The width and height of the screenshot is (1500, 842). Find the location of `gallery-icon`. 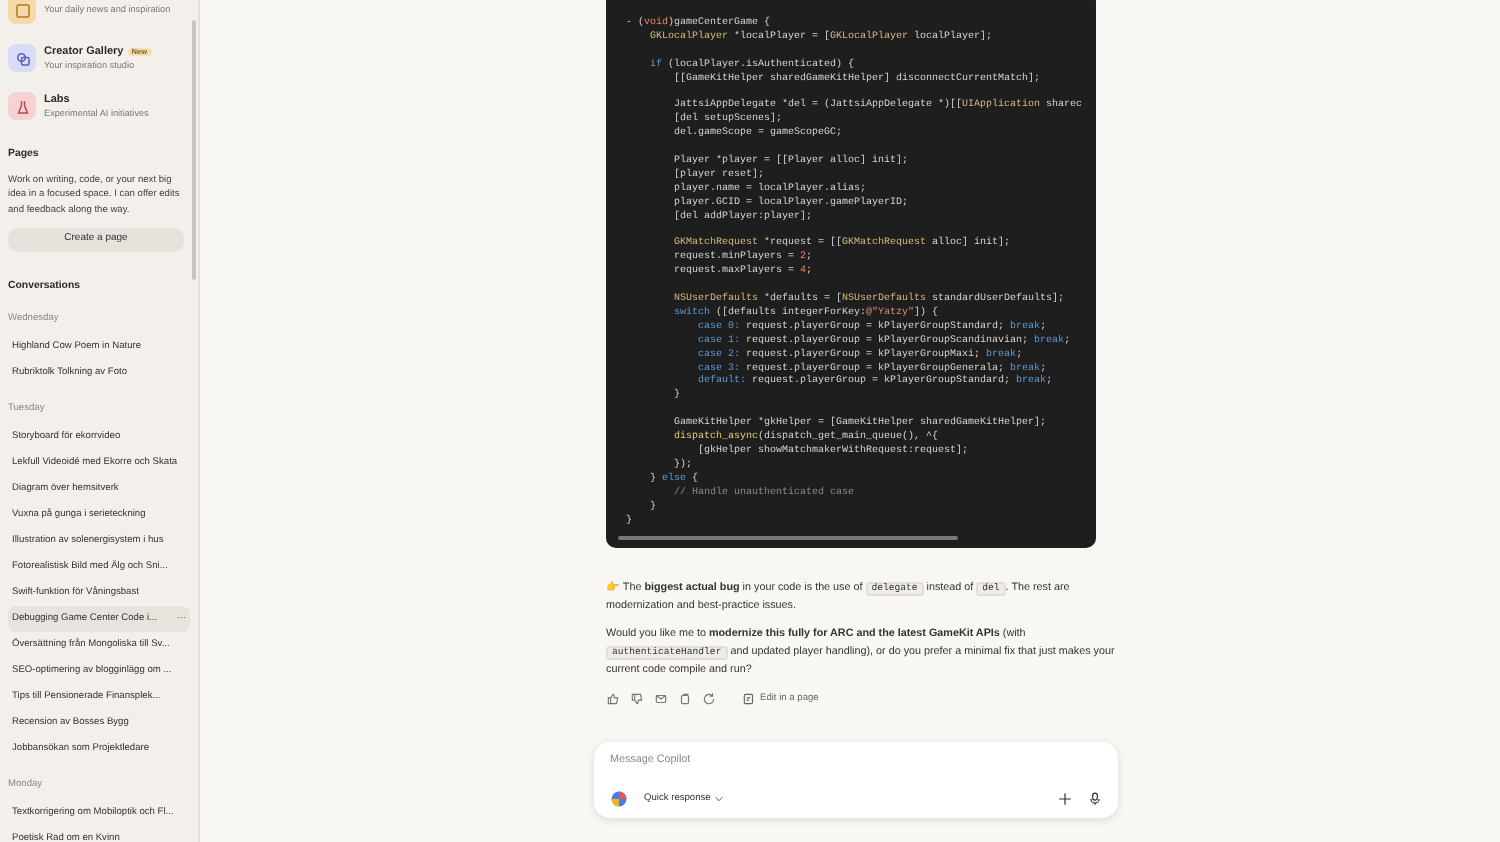

gallery-icon is located at coordinates (22, 58).